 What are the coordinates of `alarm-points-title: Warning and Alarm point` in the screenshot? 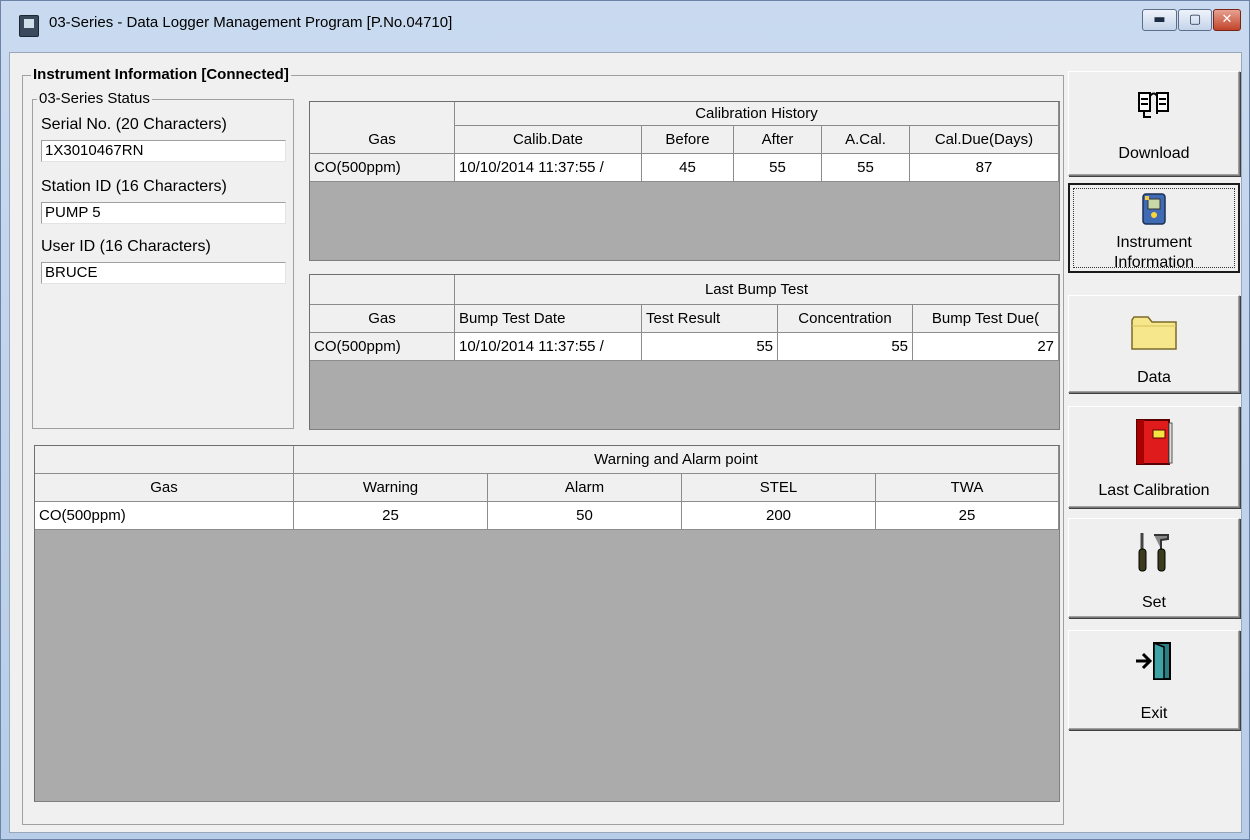 It's located at (676, 460).